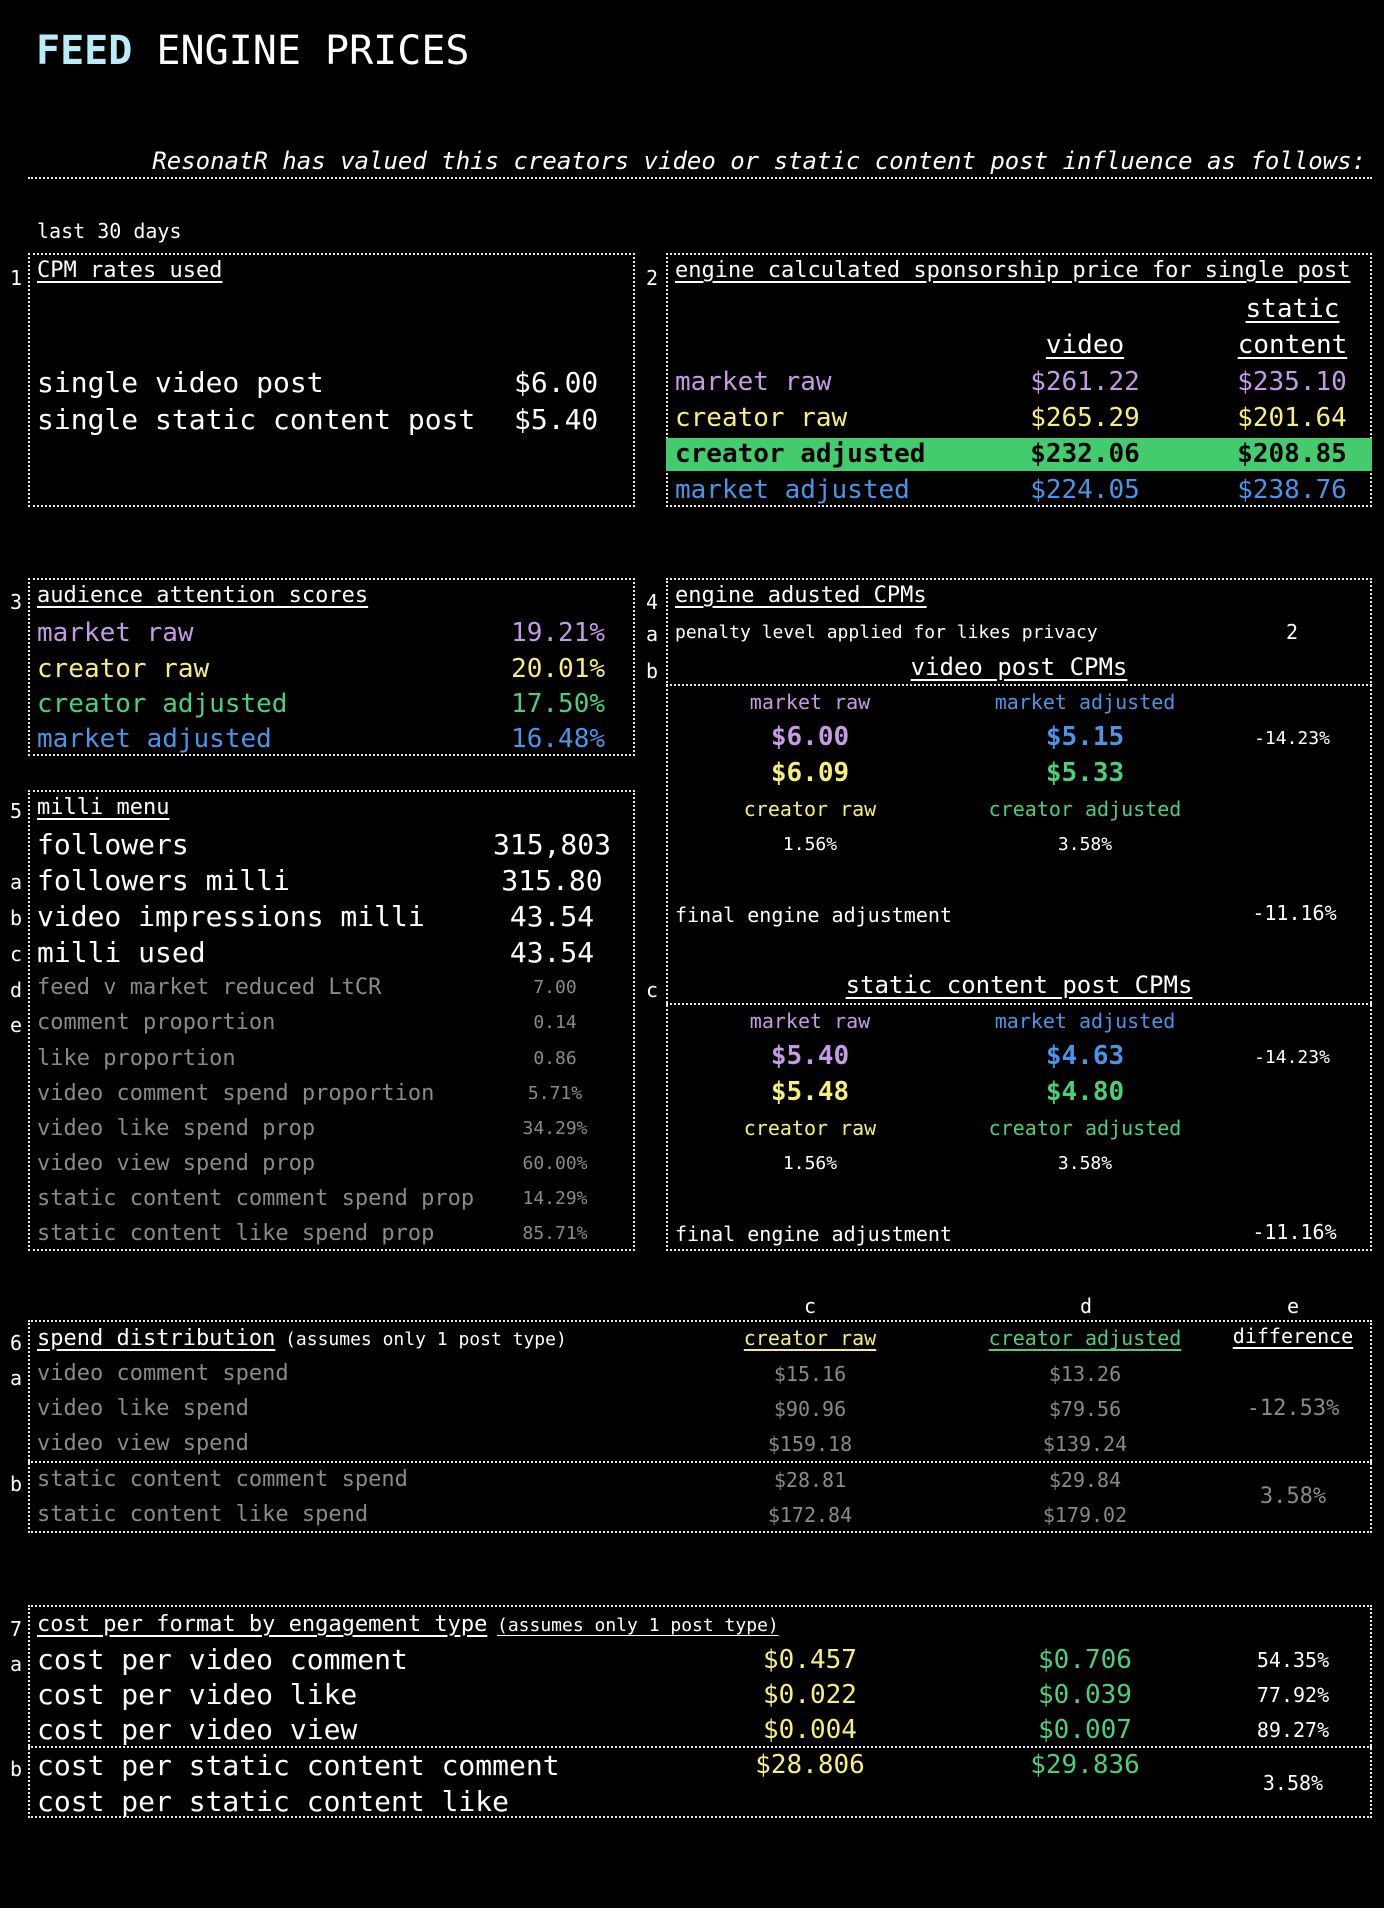  Describe the element at coordinates (1292, 738) in the screenshot. I see `video-market-diff: -14.23%` at that location.